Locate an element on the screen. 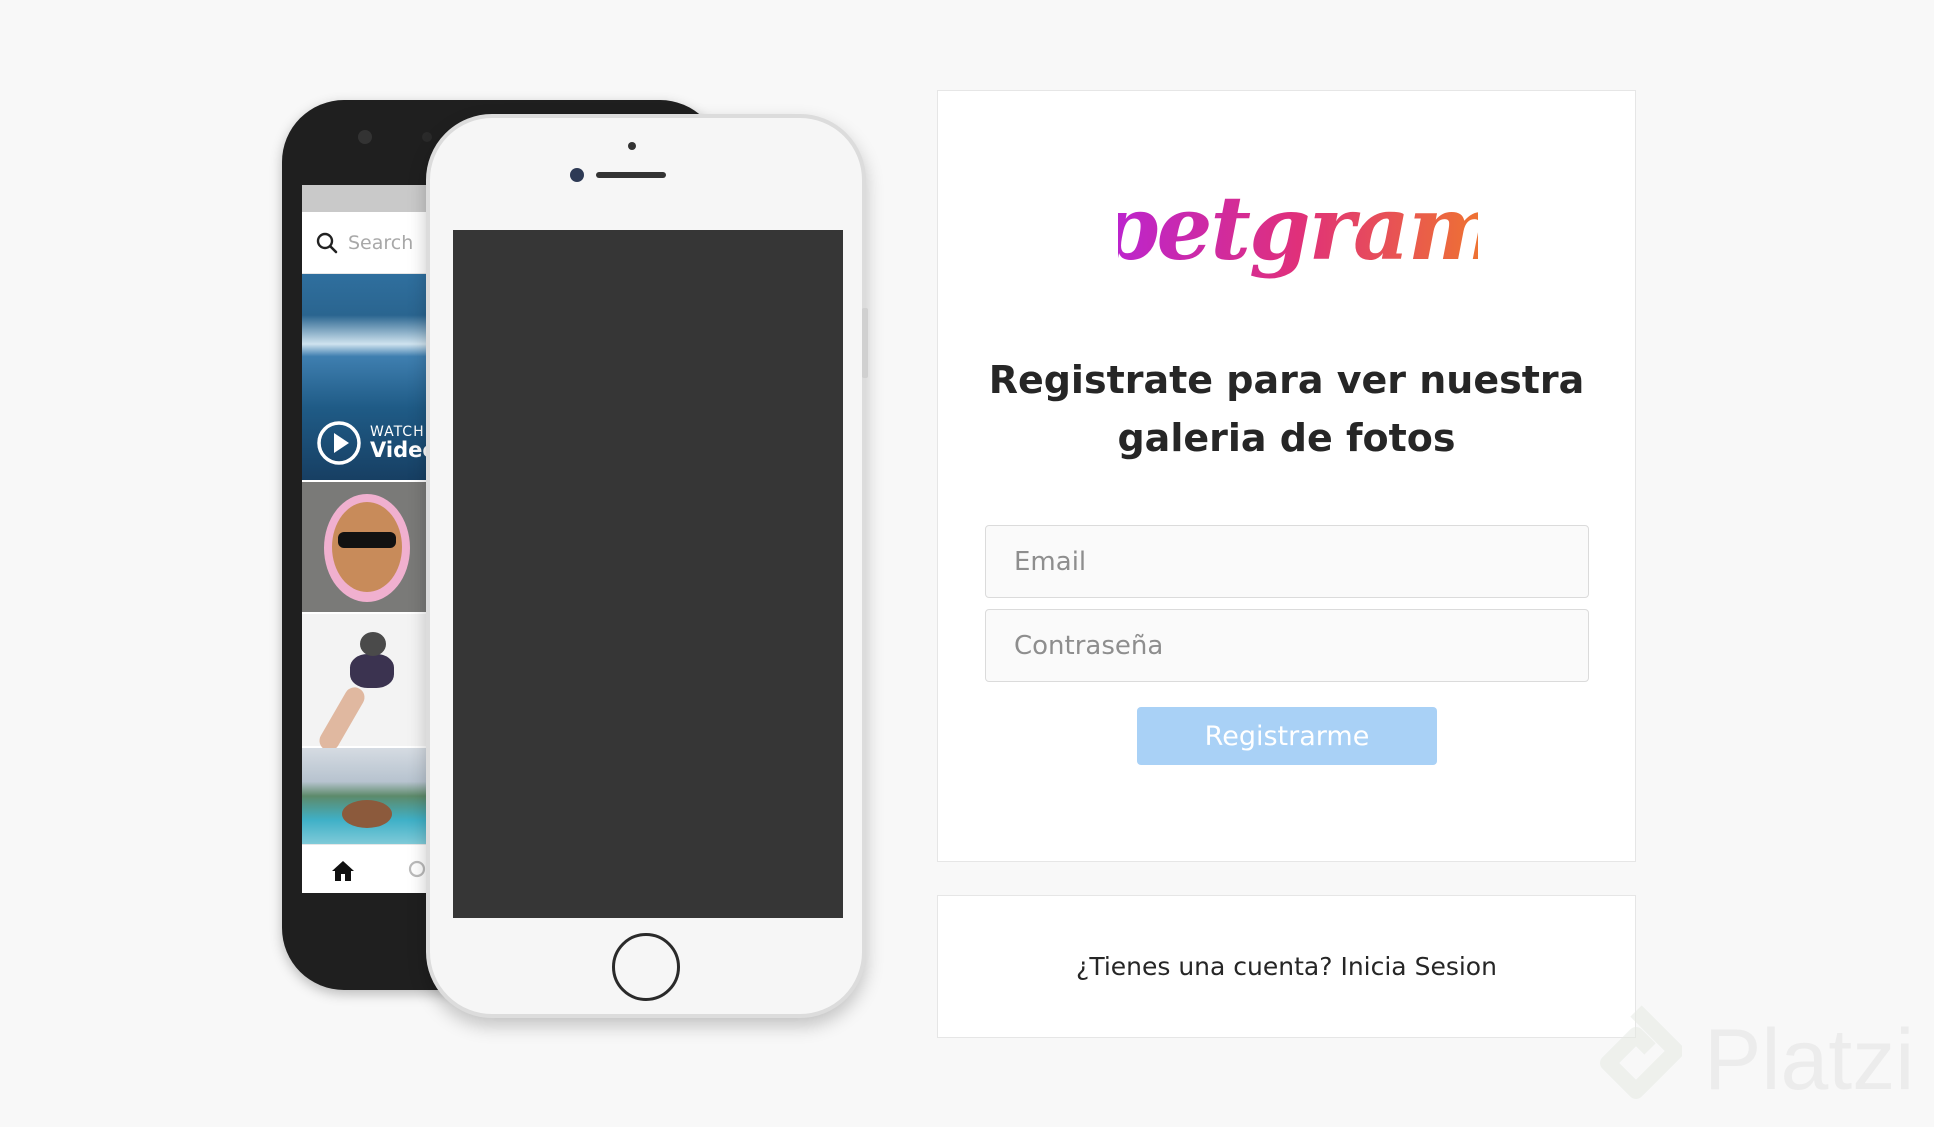 This screenshot has width=1934, height=1127. heading-line-1: Registrate para ver nuestra is located at coordinates (1286, 380).